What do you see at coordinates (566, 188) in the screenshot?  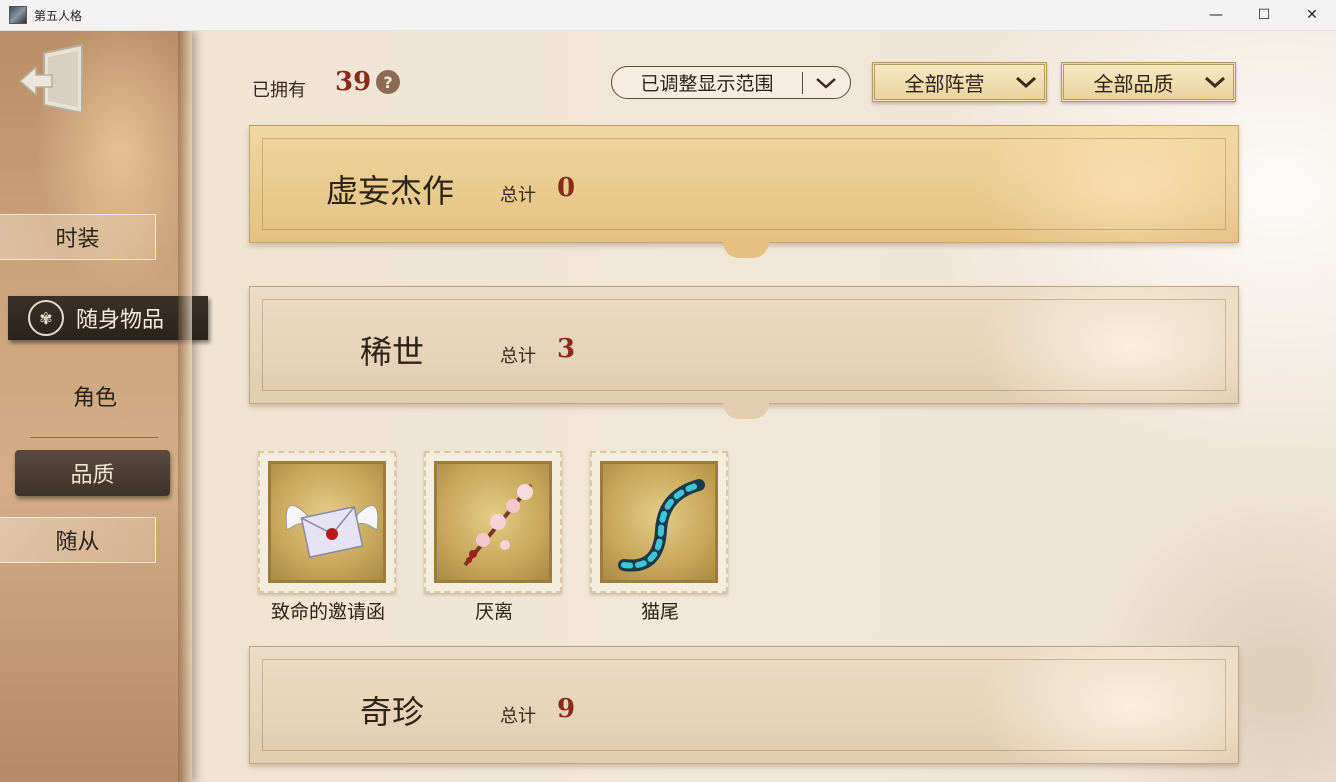 I see `category-total-value: 0` at bounding box center [566, 188].